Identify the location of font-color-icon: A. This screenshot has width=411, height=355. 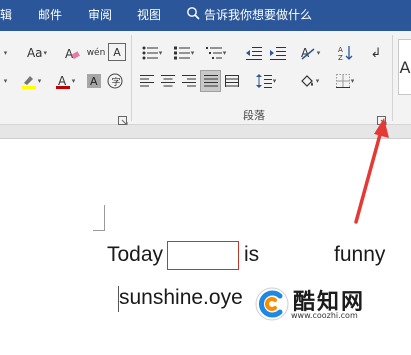
(62, 81).